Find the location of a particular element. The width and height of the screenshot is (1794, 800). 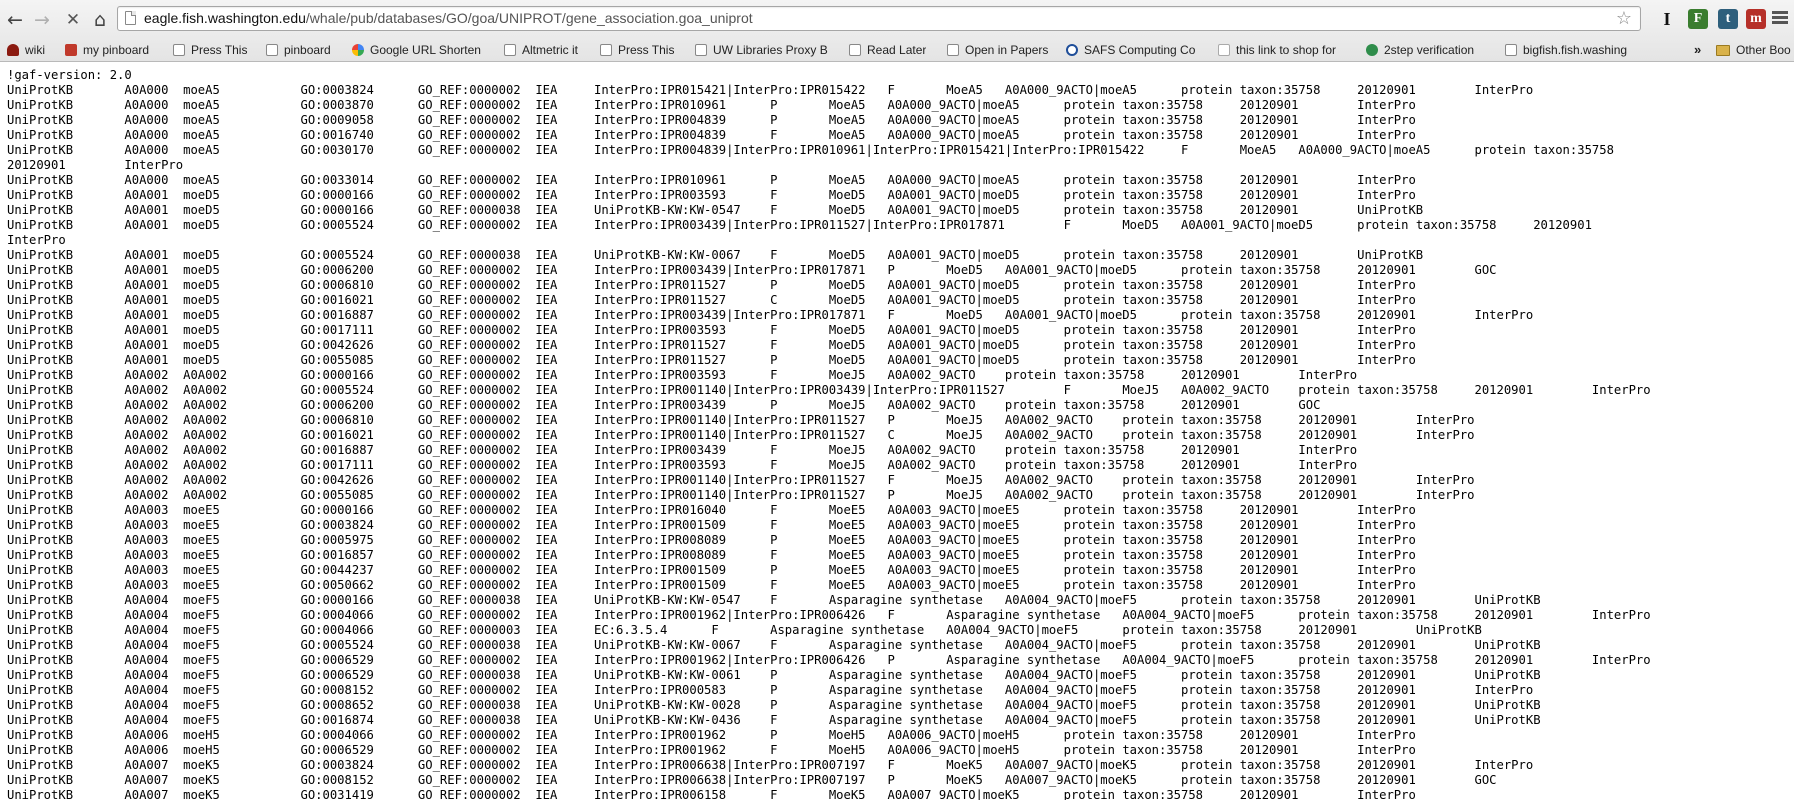

bookmark-label: SAFS Computing Co is located at coordinates (1140, 50).